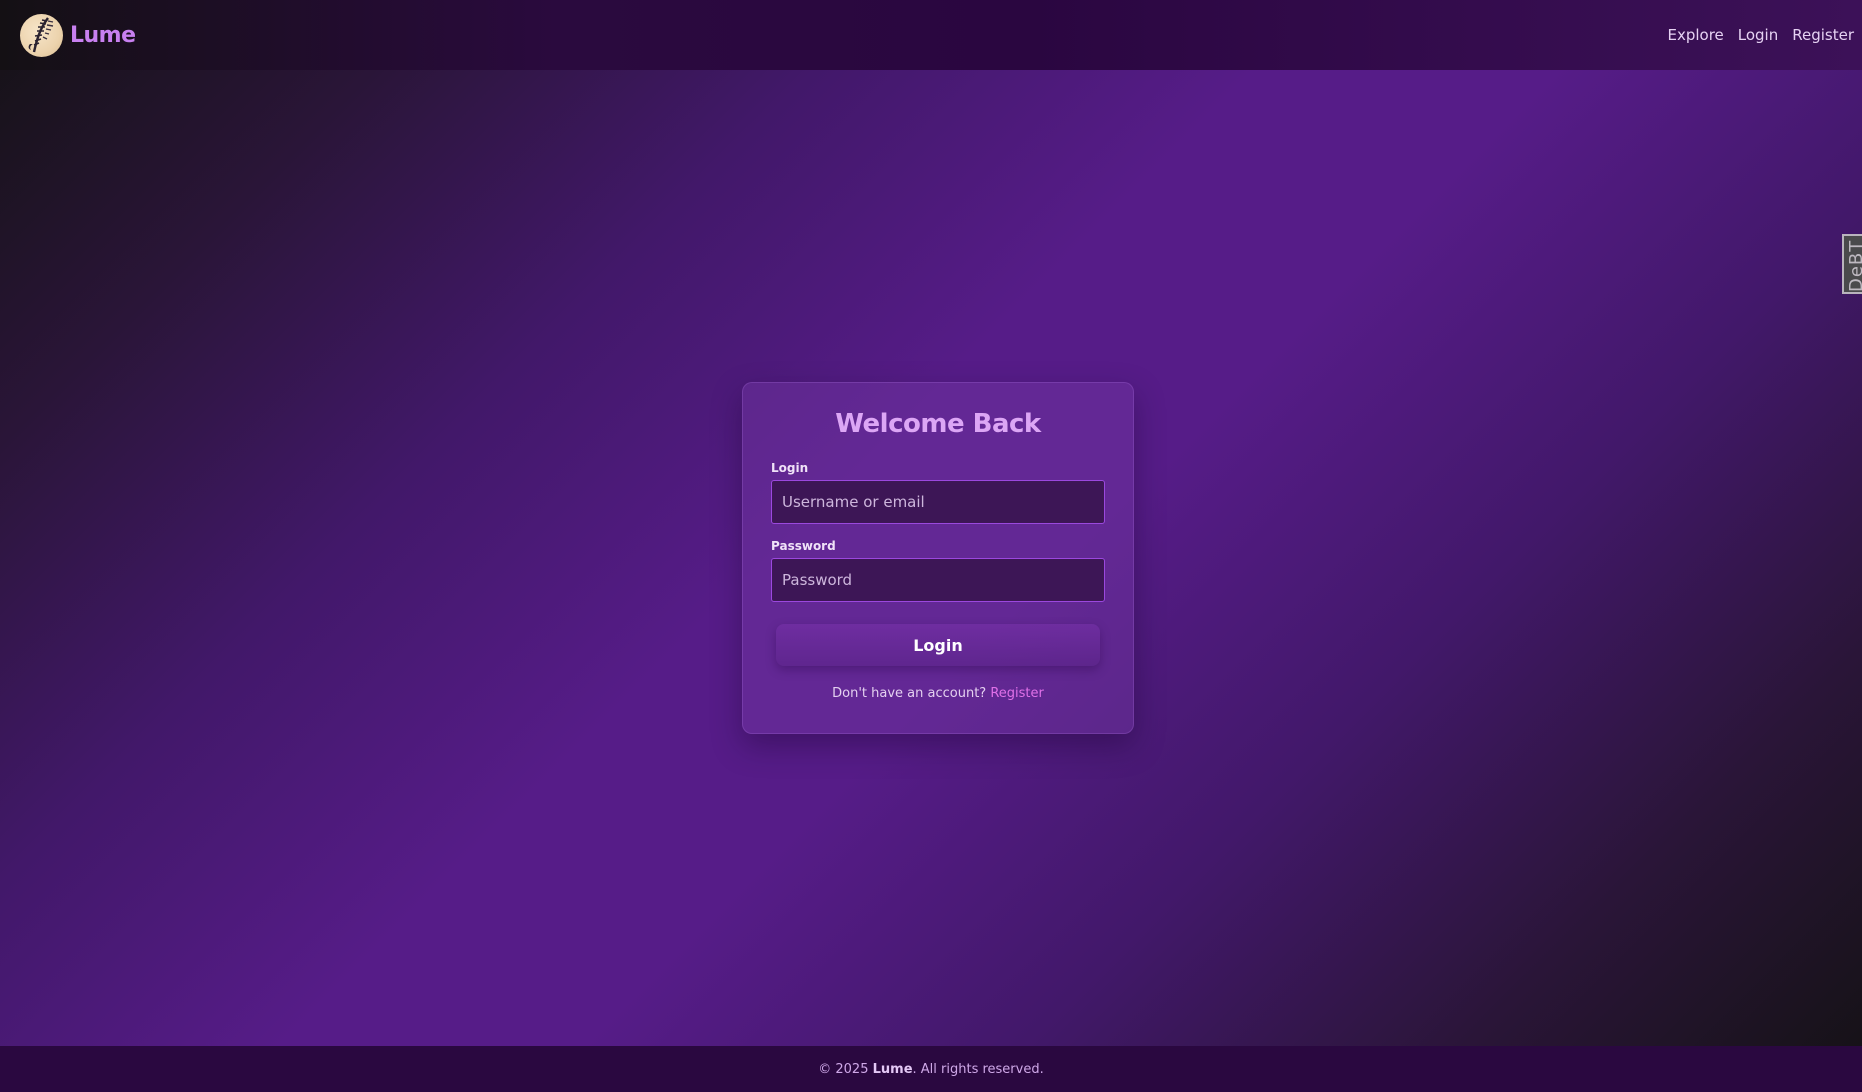 The height and width of the screenshot is (1092, 1862). Describe the element at coordinates (843, 1069) in the screenshot. I see `footer-copyright: © 2025` at that location.